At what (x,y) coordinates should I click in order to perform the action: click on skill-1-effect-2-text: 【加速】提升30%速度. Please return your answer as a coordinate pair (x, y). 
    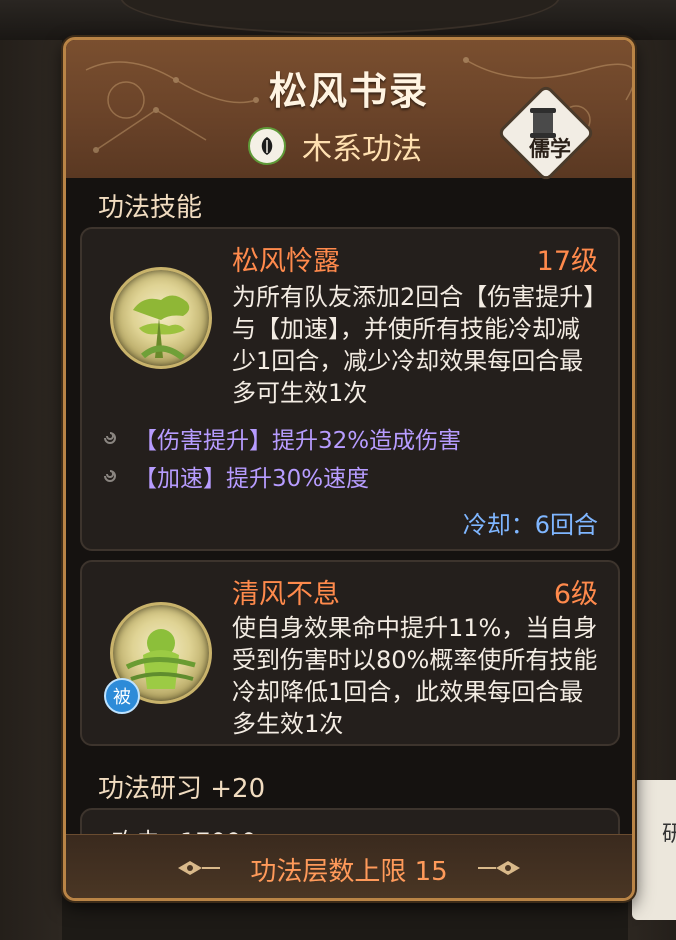
    Looking at the image, I should click on (252, 479).